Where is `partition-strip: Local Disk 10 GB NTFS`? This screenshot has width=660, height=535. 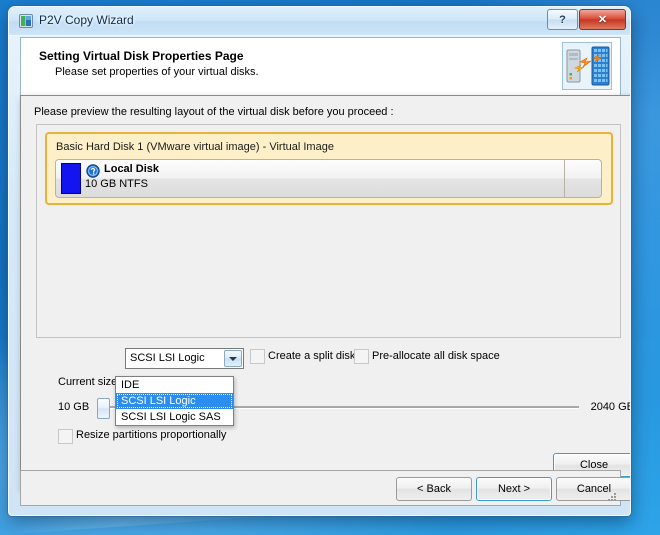
partition-strip: Local Disk 10 GB NTFS is located at coordinates (328, 178).